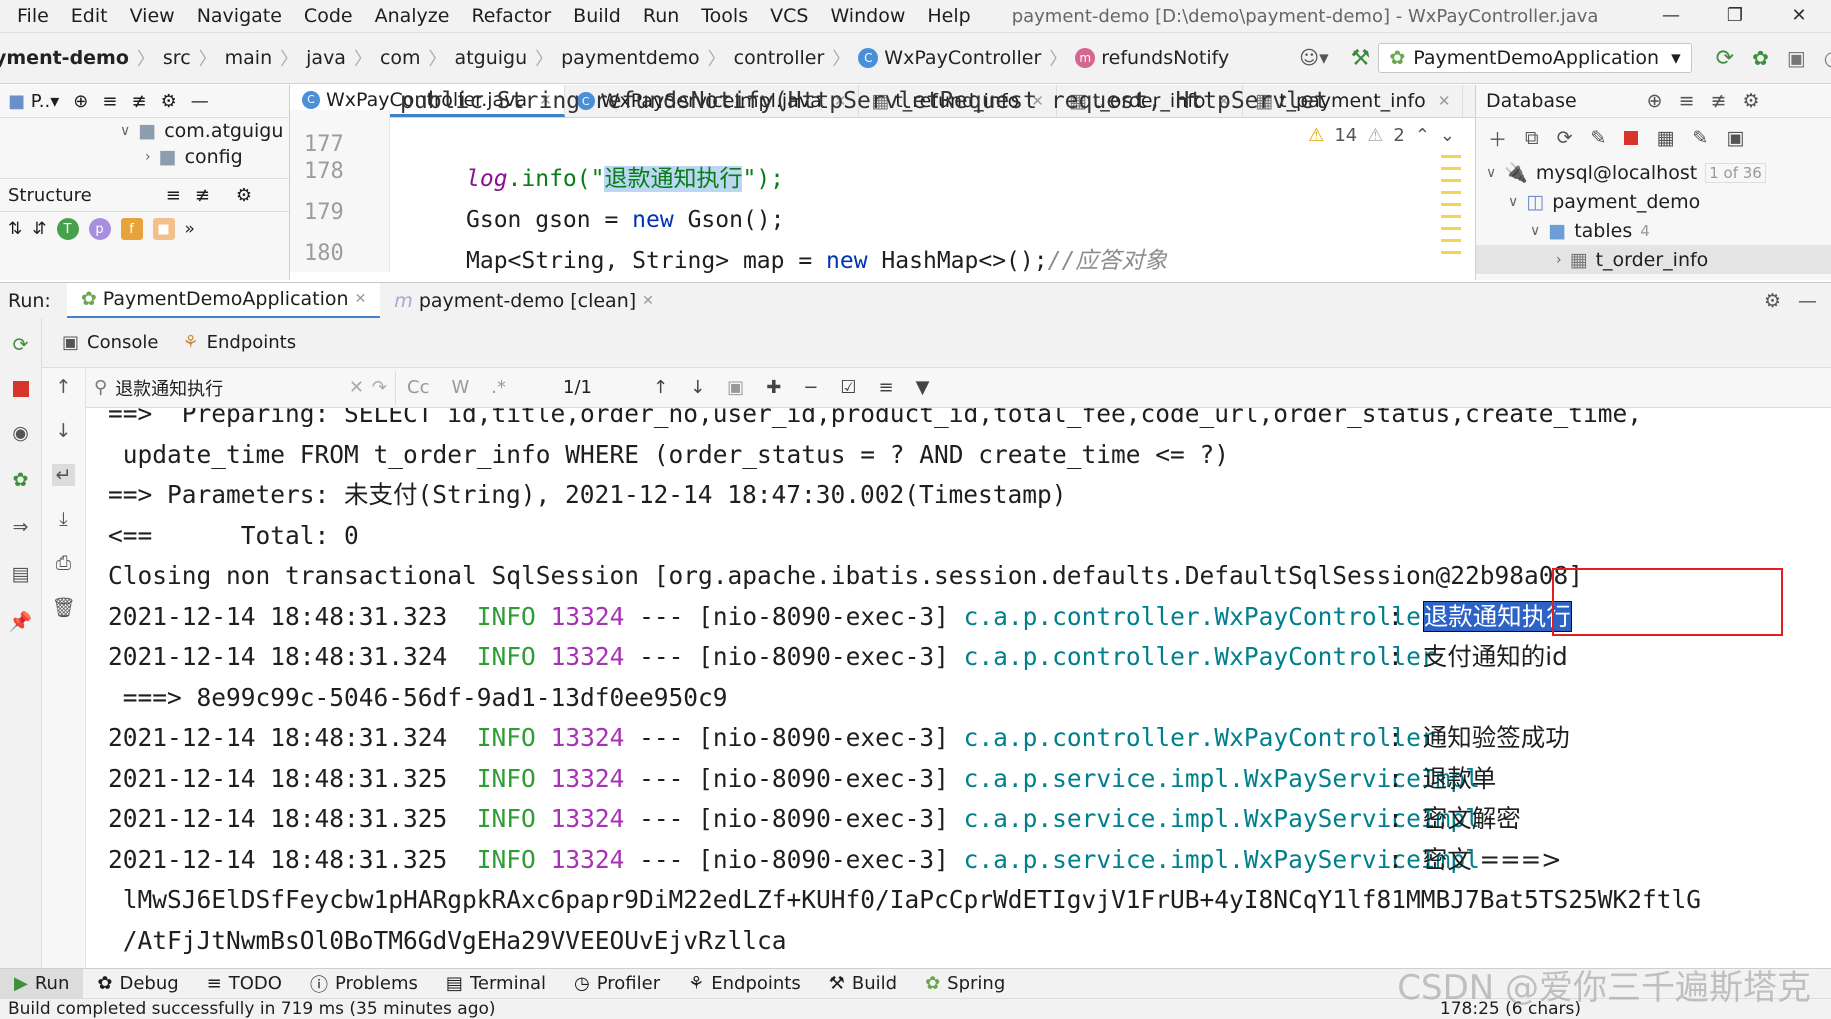  Describe the element at coordinates (412, 16) in the screenshot. I see `menu-analyze: Analyze` at that location.